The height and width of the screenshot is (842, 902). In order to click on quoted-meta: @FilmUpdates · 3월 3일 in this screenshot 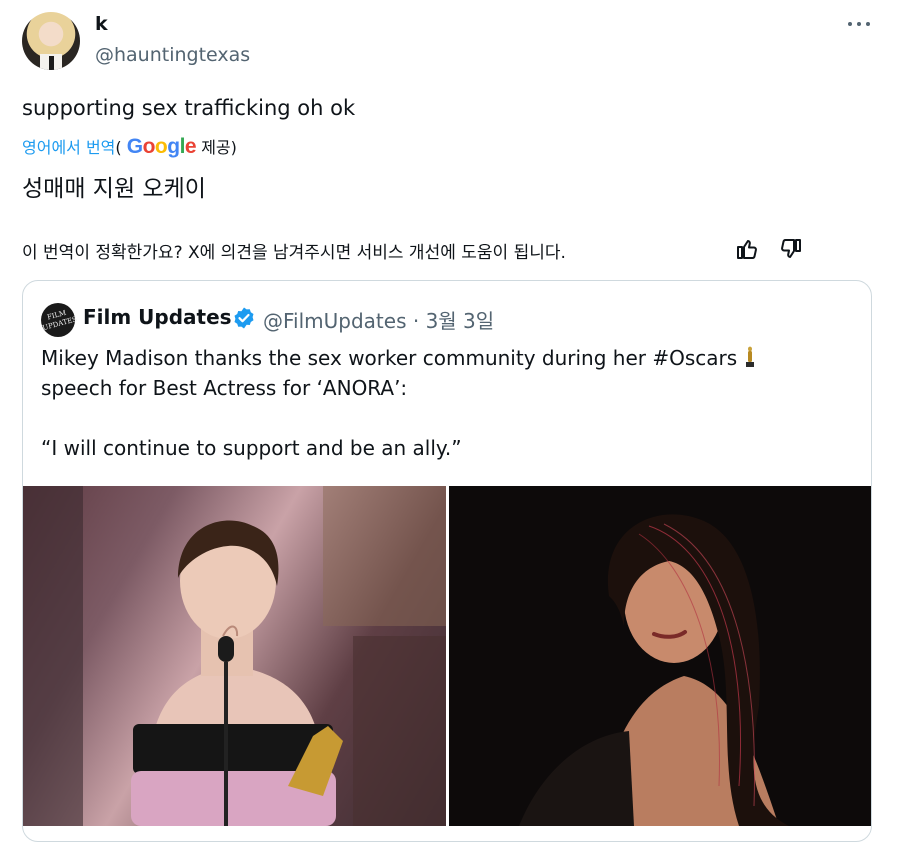, I will do `click(378, 319)`.